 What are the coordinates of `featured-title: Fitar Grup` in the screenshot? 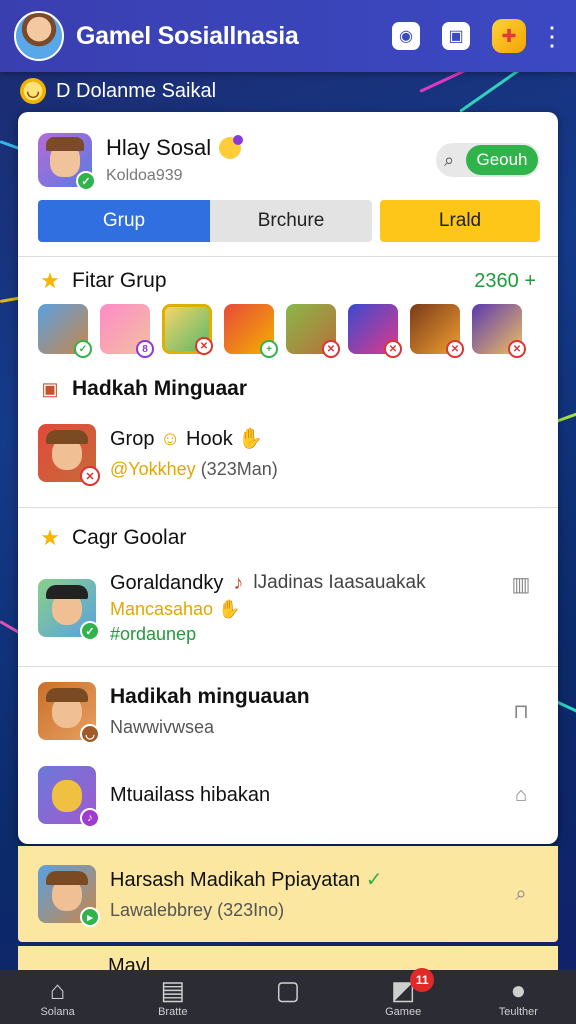 It's located at (119, 280).